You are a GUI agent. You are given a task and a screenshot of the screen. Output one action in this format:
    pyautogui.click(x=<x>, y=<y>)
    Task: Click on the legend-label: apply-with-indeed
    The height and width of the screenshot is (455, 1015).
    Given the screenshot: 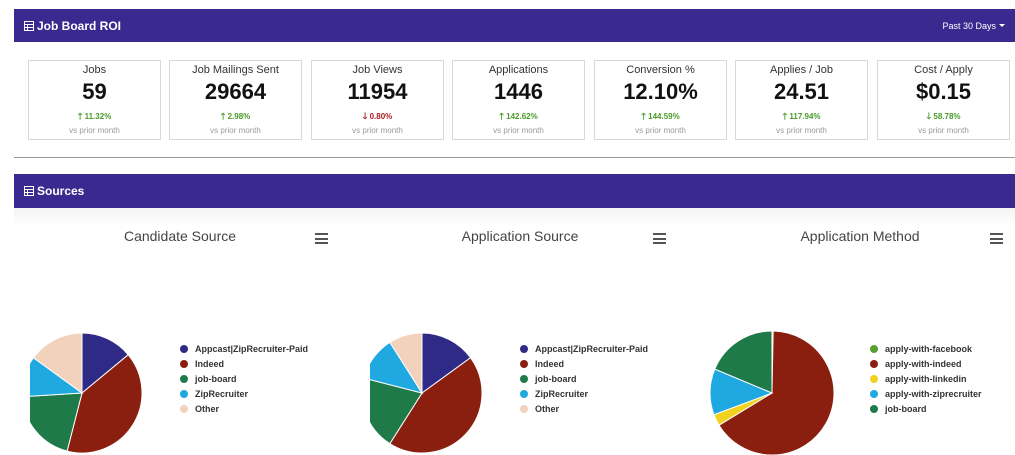 What is the action you would take?
    pyautogui.click(x=923, y=363)
    